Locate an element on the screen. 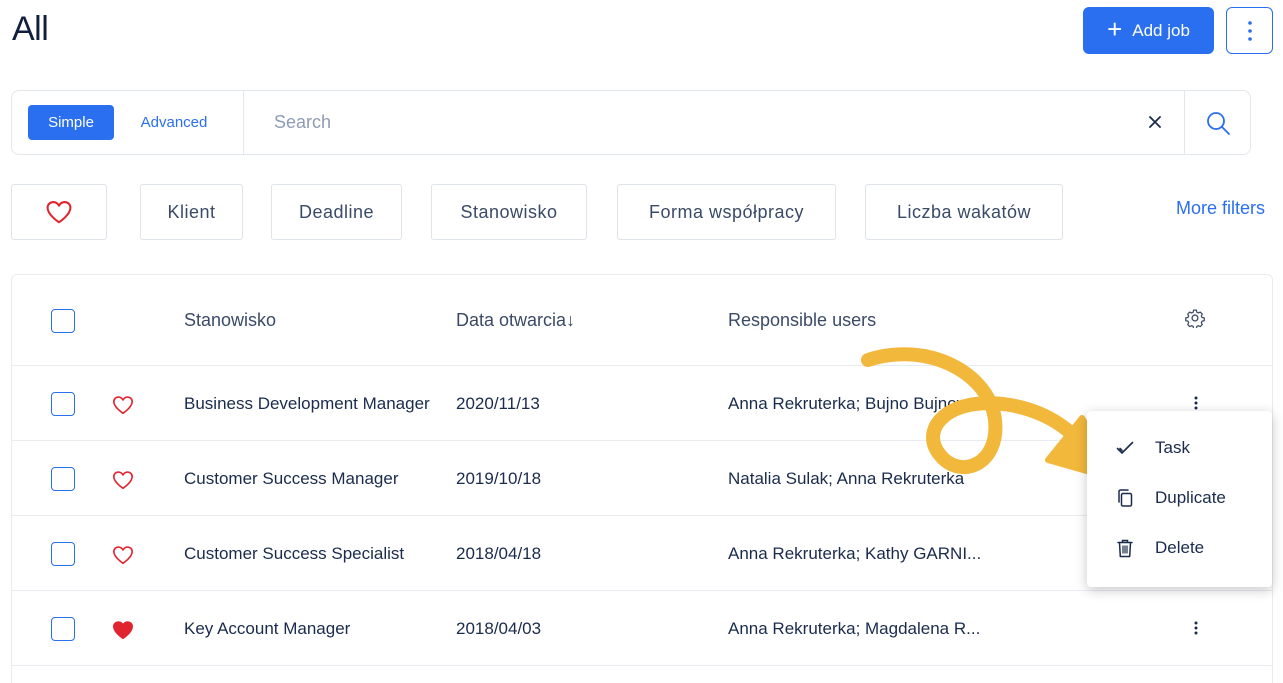 This screenshot has width=1283, height=683. row-open-date: 2020/11/13 is located at coordinates (498, 403).